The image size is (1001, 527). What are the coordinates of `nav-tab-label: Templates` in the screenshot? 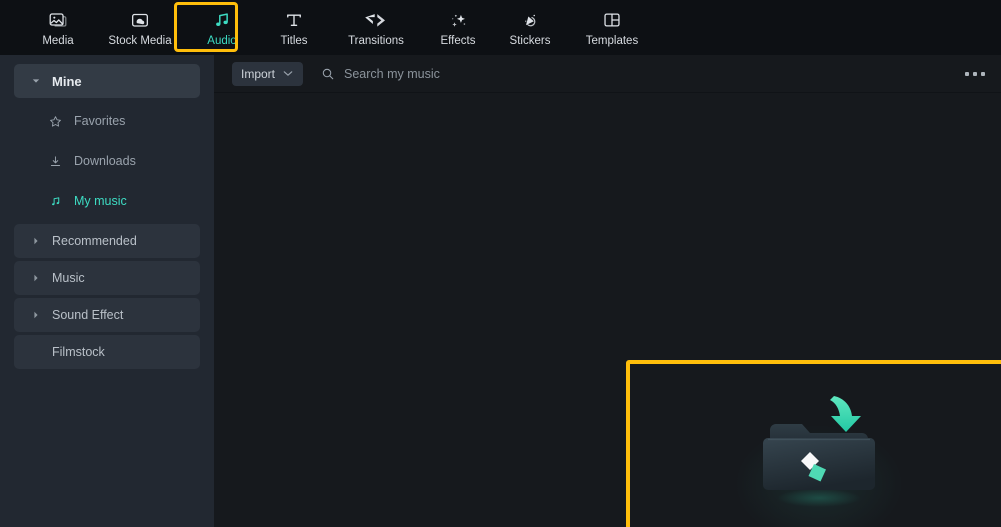 It's located at (612, 41).